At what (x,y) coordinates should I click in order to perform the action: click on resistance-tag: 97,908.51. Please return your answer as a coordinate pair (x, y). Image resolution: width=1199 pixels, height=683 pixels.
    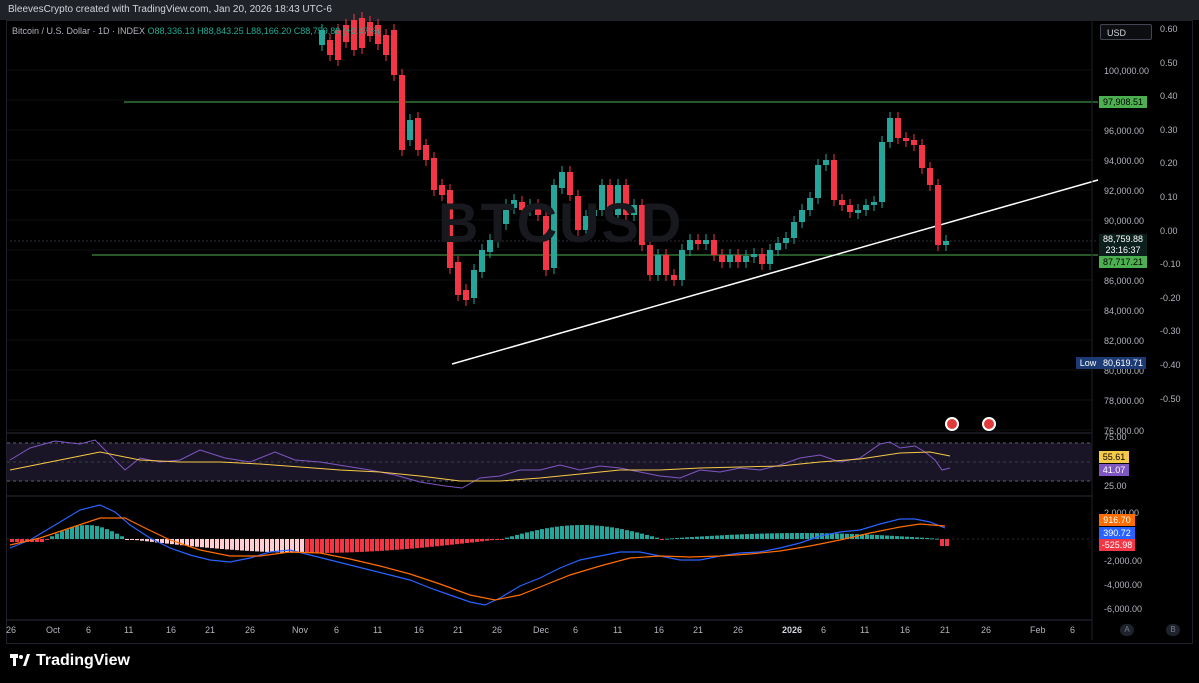
    Looking at the image, I should click on (1123, 102).